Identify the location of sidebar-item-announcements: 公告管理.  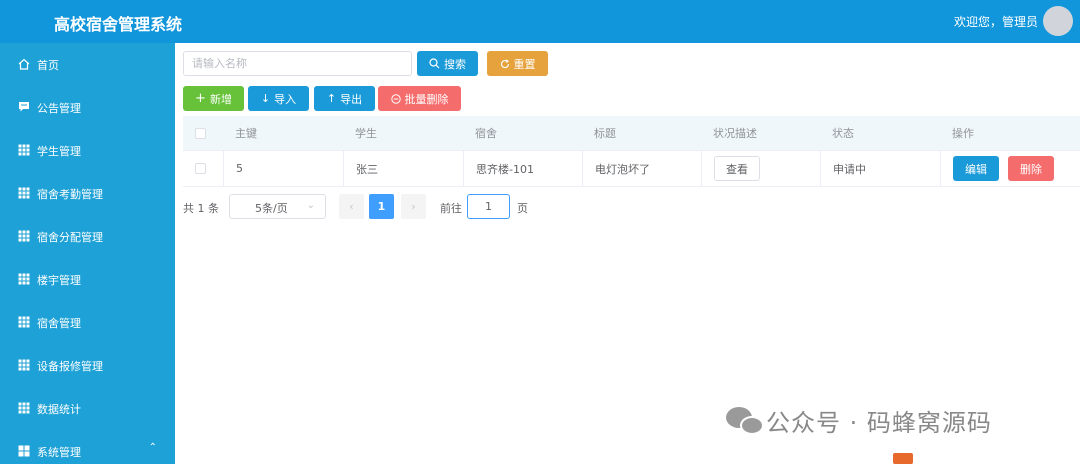
(87, 107).